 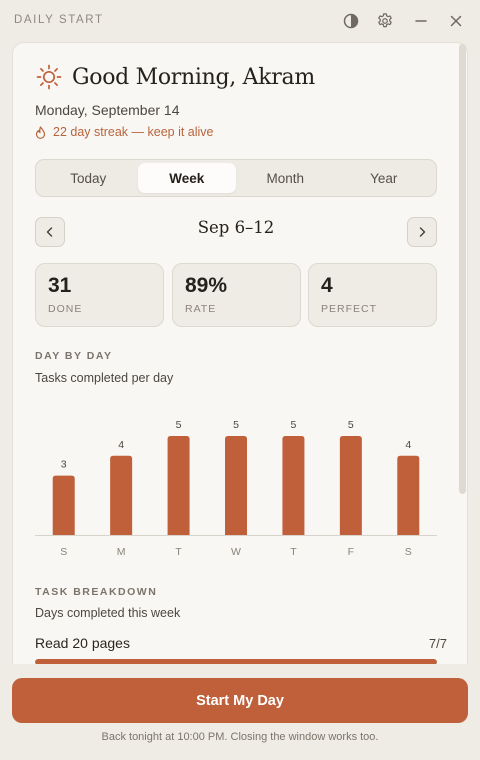 What do you see at coordinates (60, 285) in the screenshot?
I see `stat-value: 31` at bounding box center [60, 285].